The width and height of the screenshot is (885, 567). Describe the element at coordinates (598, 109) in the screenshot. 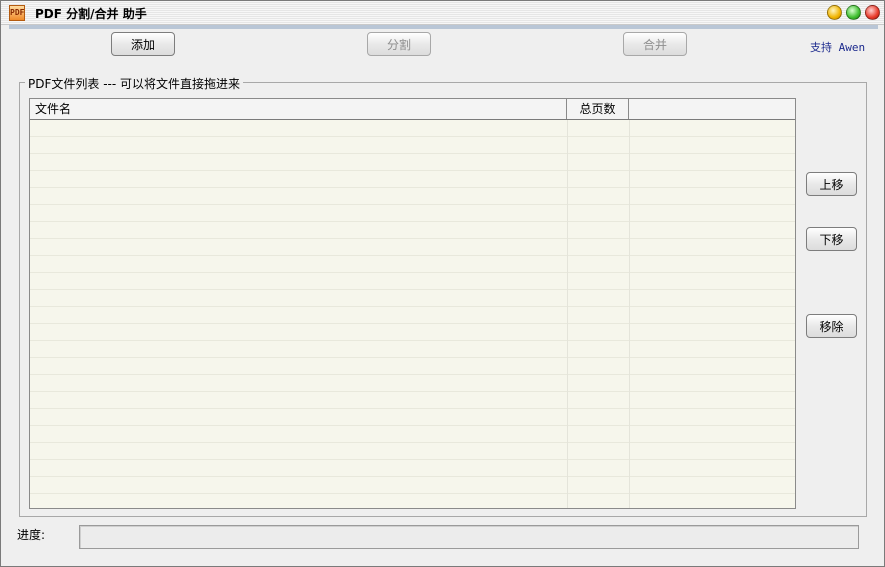

I see `column-header-page-count: 总页数` at that location.